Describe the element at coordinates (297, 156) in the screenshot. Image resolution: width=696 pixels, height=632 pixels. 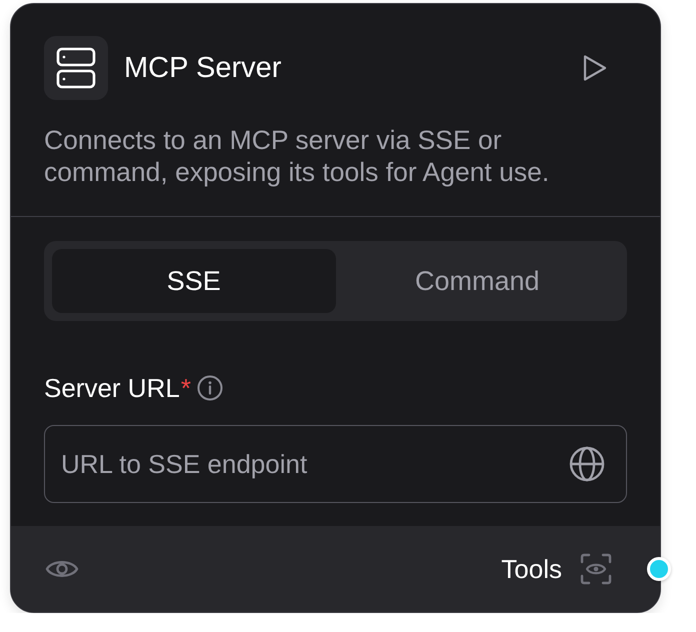
I see `node-description: Connects to an MCP server via SSE or command, exposing its tools for Agent use.` at that location.